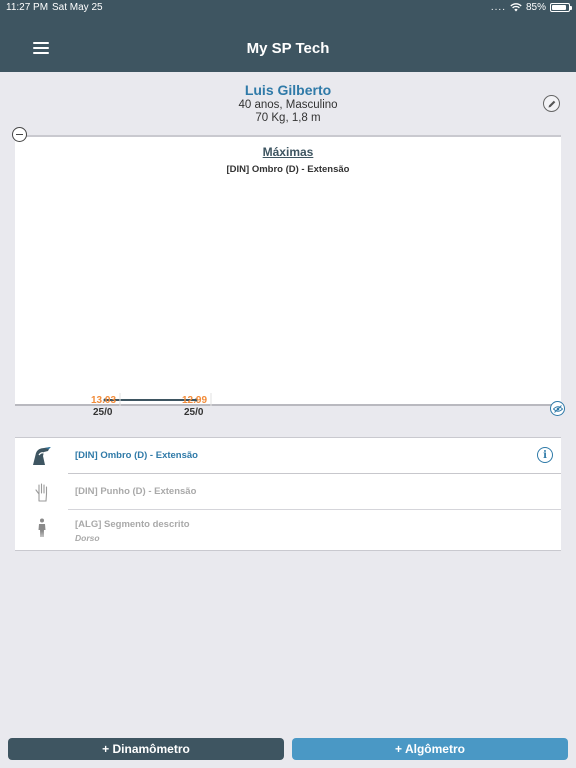 This screenshot has height=768, width=576. Describe the element at coordinates (194, 400) in the screenshot. I see `data-value-label: 12.99` at that location.